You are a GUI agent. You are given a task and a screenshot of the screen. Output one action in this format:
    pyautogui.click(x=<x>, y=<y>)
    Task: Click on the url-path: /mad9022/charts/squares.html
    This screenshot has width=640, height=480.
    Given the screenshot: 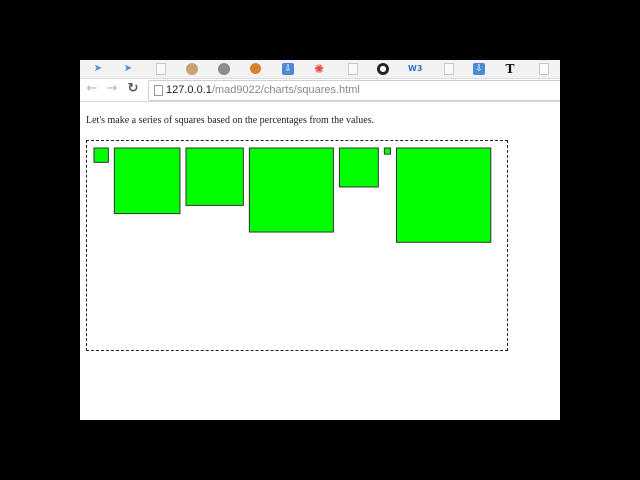 What is the action you would take?
    pyautogui.click(x=285, y=90)
    